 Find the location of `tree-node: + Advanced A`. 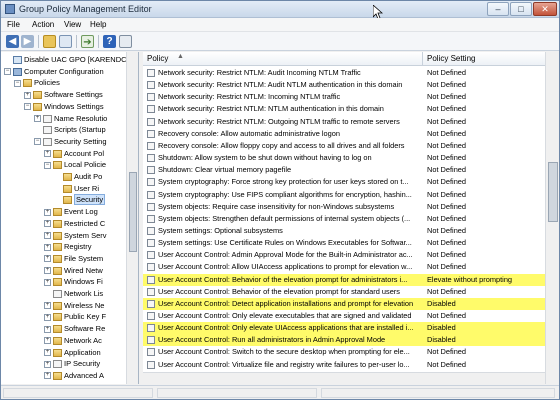

tree-node: + Advanced A is located at coordinates (74, 376).